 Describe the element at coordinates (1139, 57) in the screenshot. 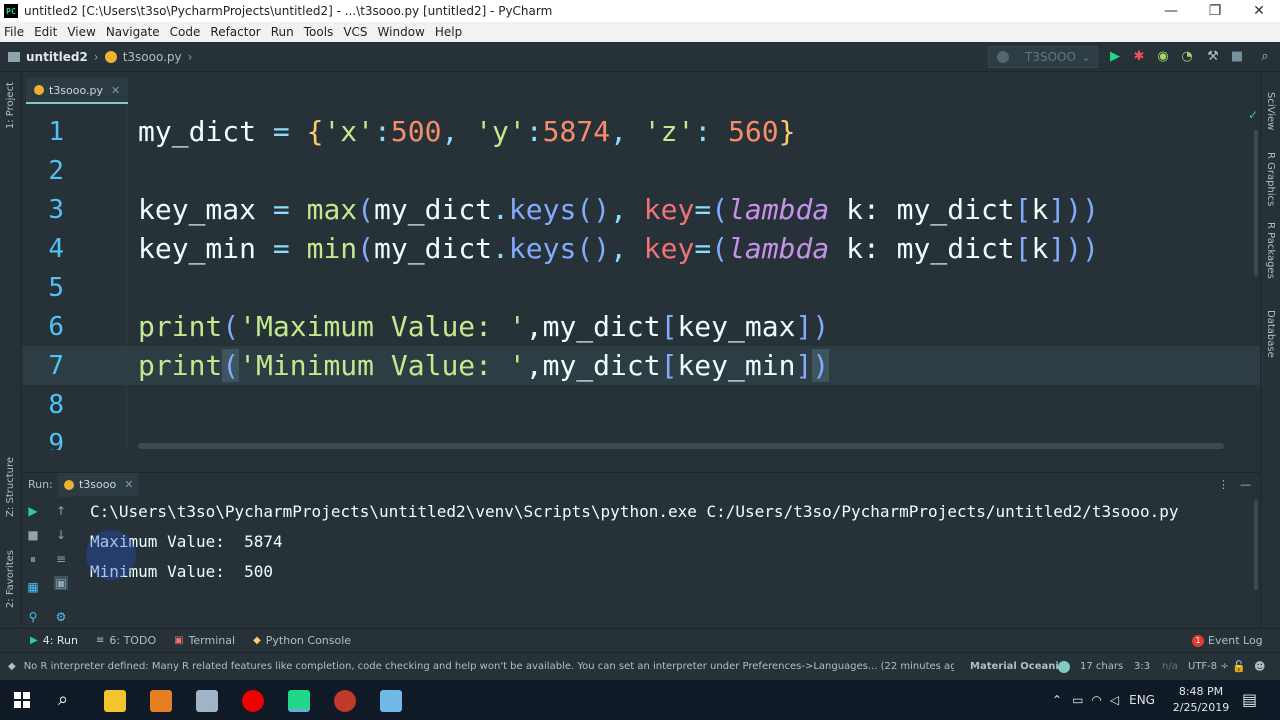

I see `debug-icon: ✱` at that location.